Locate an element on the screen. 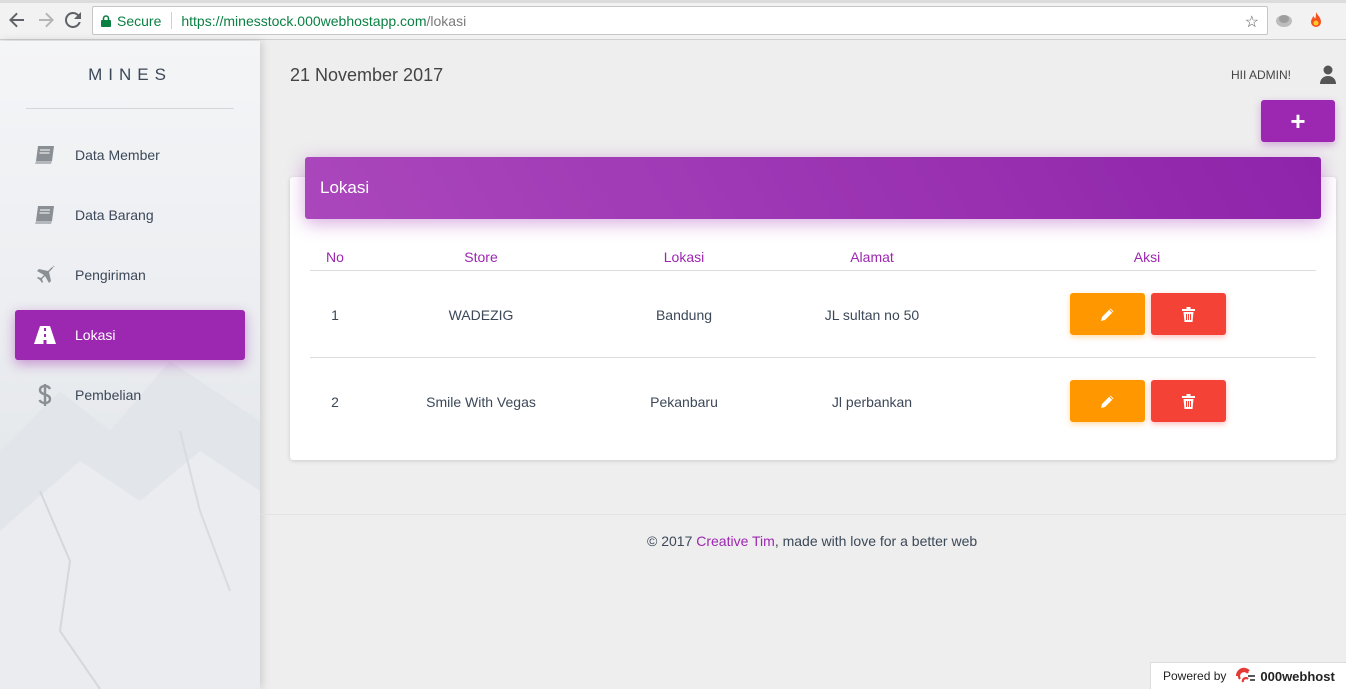  tab-strip is located at coordinates (673, 1).